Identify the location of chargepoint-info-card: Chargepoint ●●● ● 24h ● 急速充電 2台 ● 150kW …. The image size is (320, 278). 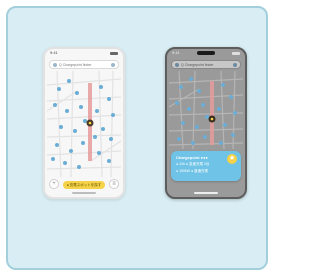
(206, 166).